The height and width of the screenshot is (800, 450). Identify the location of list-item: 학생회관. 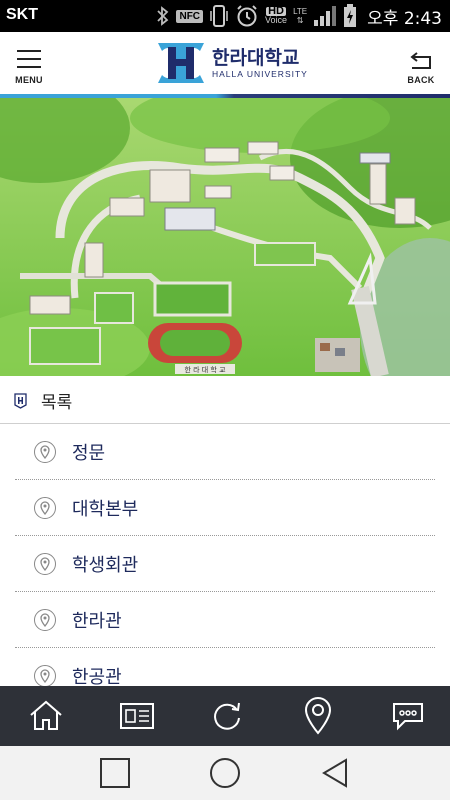
(225, 564).